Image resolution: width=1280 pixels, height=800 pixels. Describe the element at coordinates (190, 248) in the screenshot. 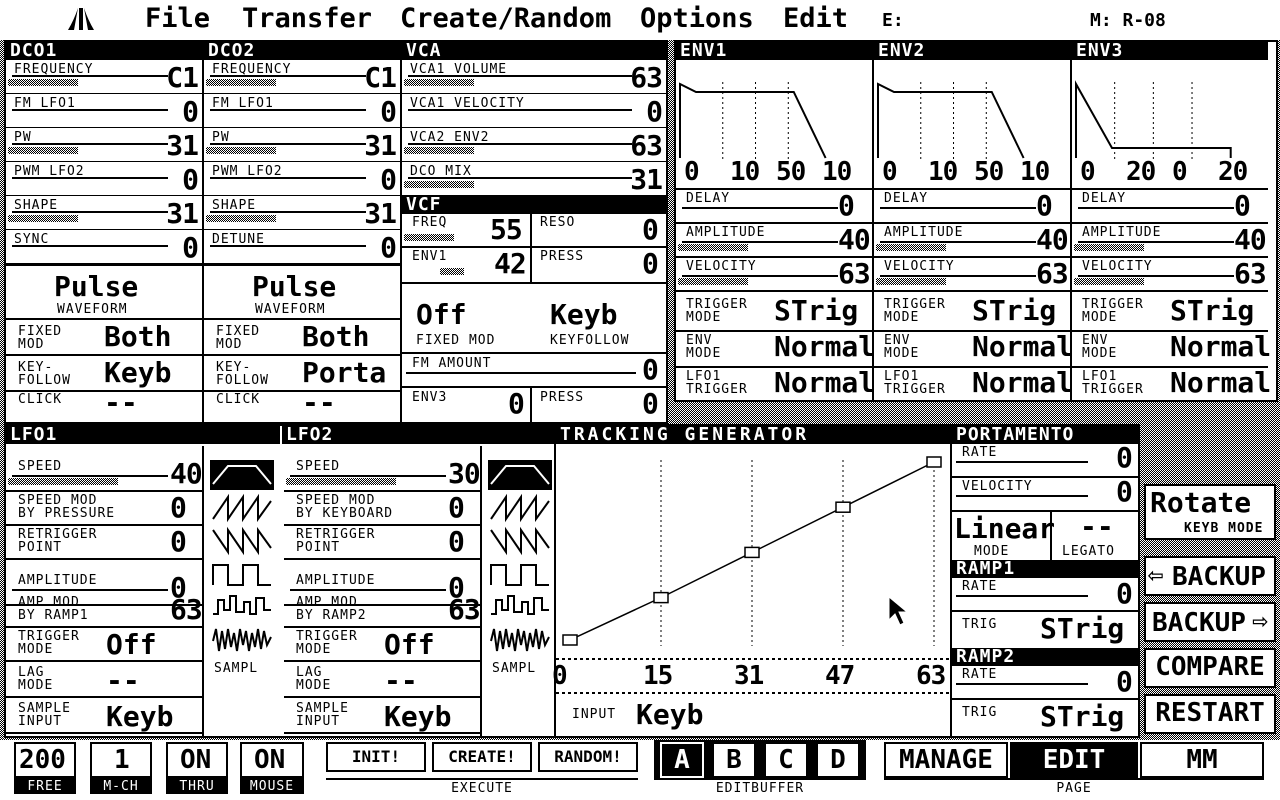

I see `dco1-row-value: 0` at that location.